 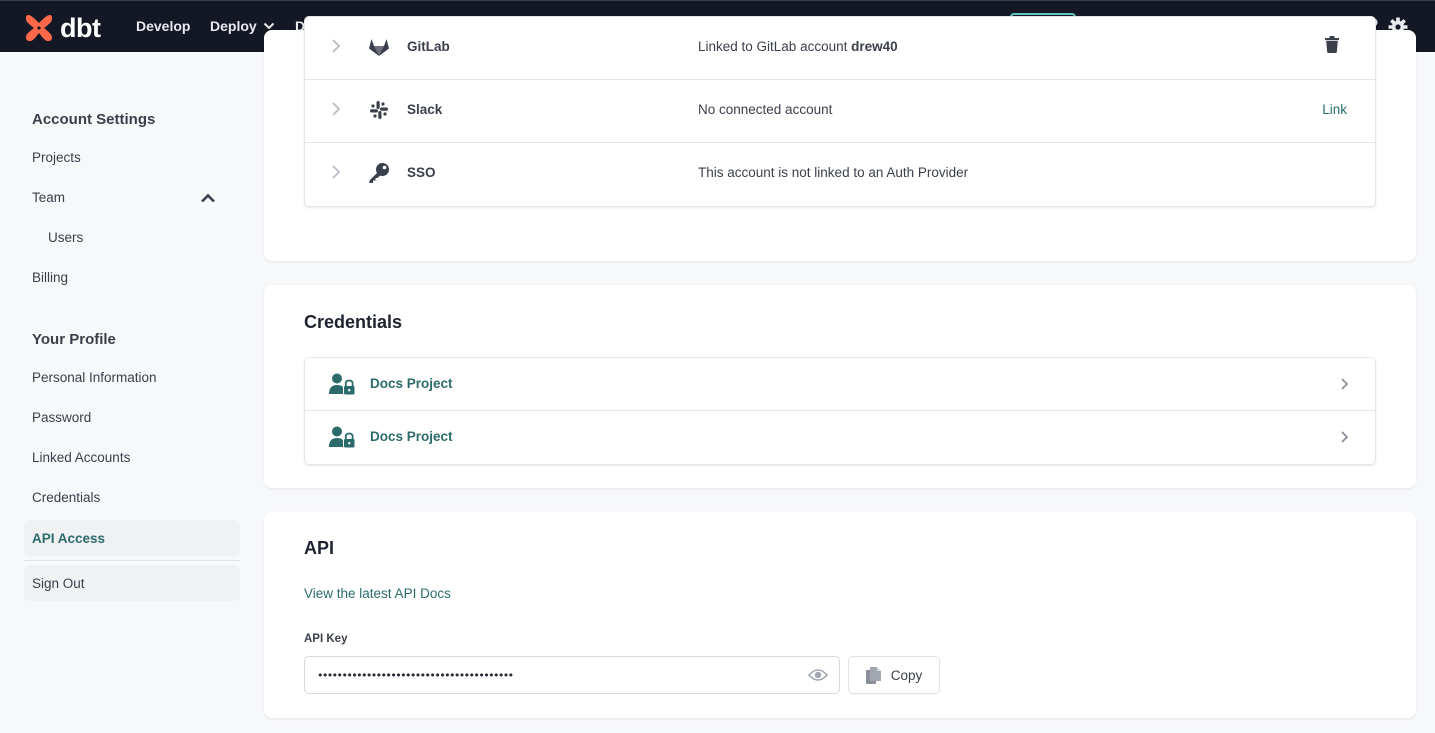 I want to click on dbt-logo-icon, so click(x=39, y=28).